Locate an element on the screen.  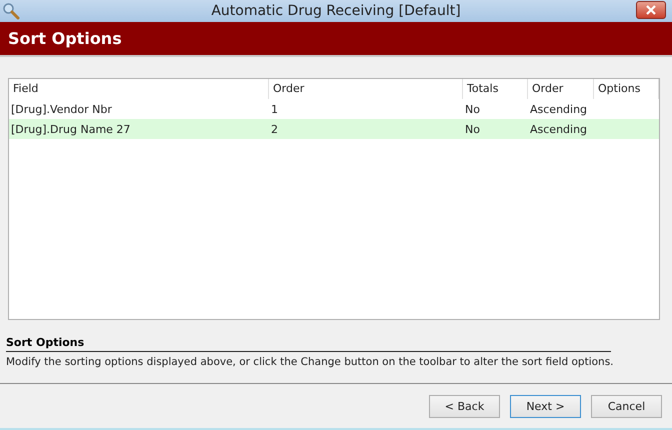
wizard-button: < Back is located at coordinates (464, 406).